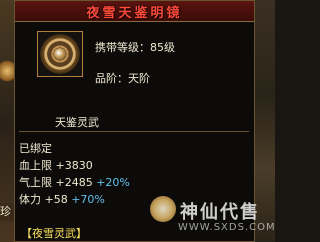 The height and width of the screenshot is (242, 320). What do you see at coordinates (35, 182) in the screenshot?
I see `stat-label: 气上限` at bounding box center [35, 182].